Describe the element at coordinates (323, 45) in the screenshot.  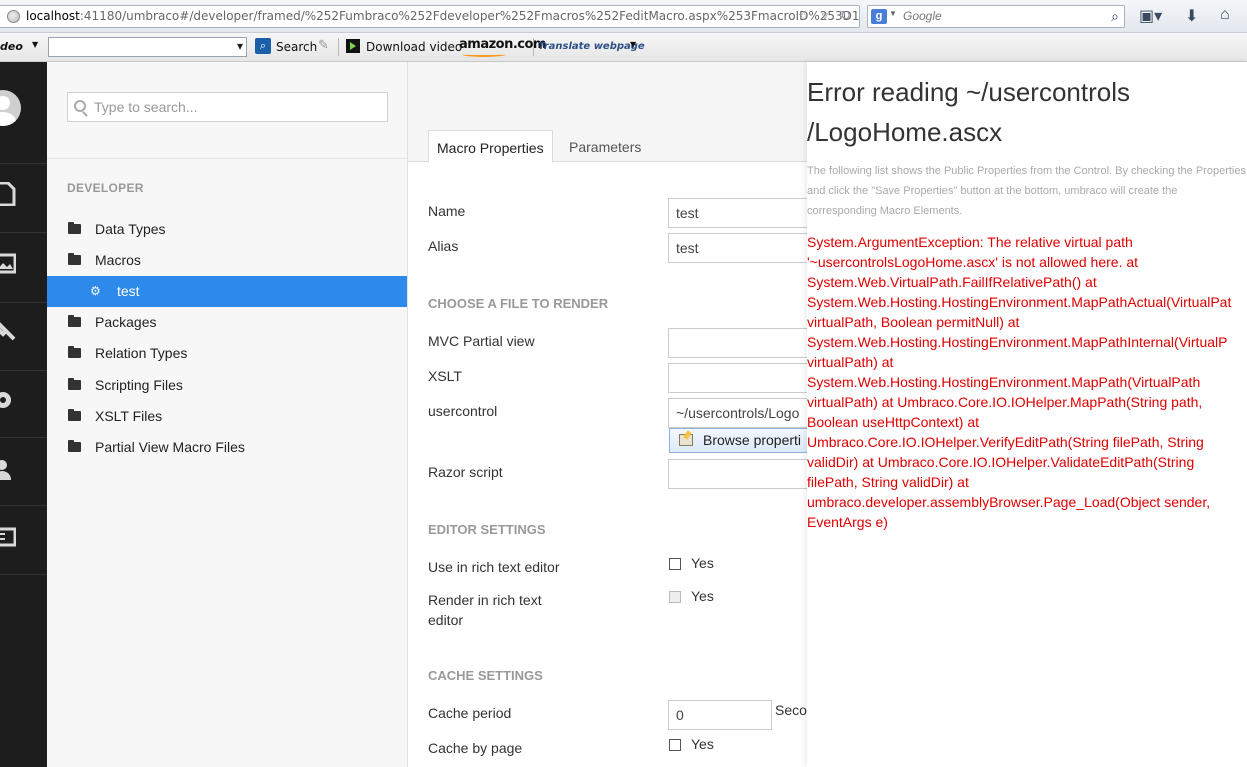
I see `highlighter-icon: ✎` at that location.